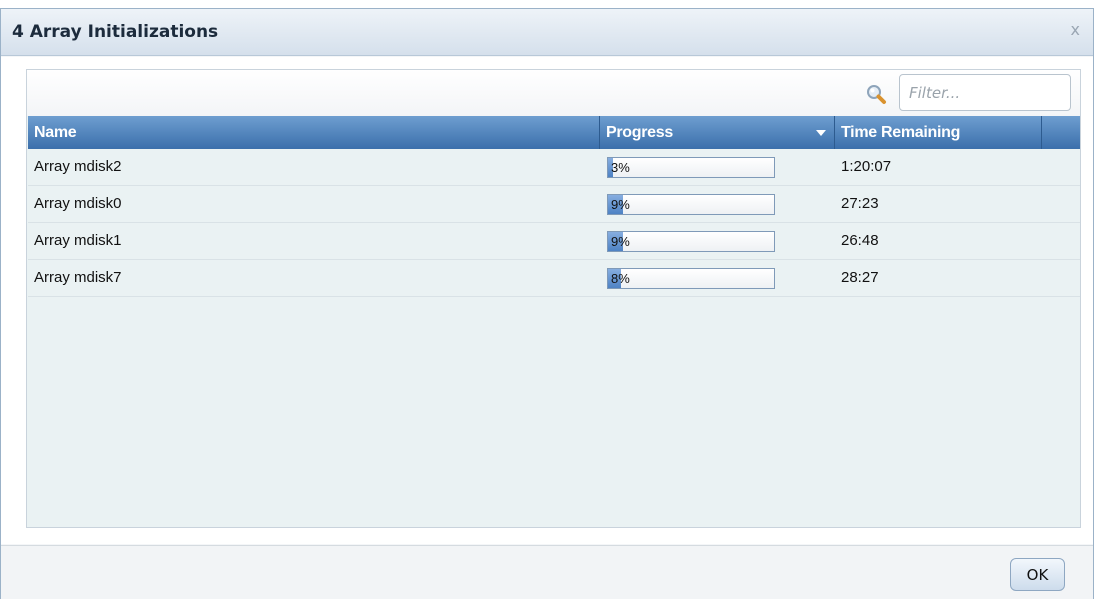 The image size is (1094, 599). Describe the element at coordinates (78, 203) in the screenshot. I see `row-name: Array mdisk0` at that location.